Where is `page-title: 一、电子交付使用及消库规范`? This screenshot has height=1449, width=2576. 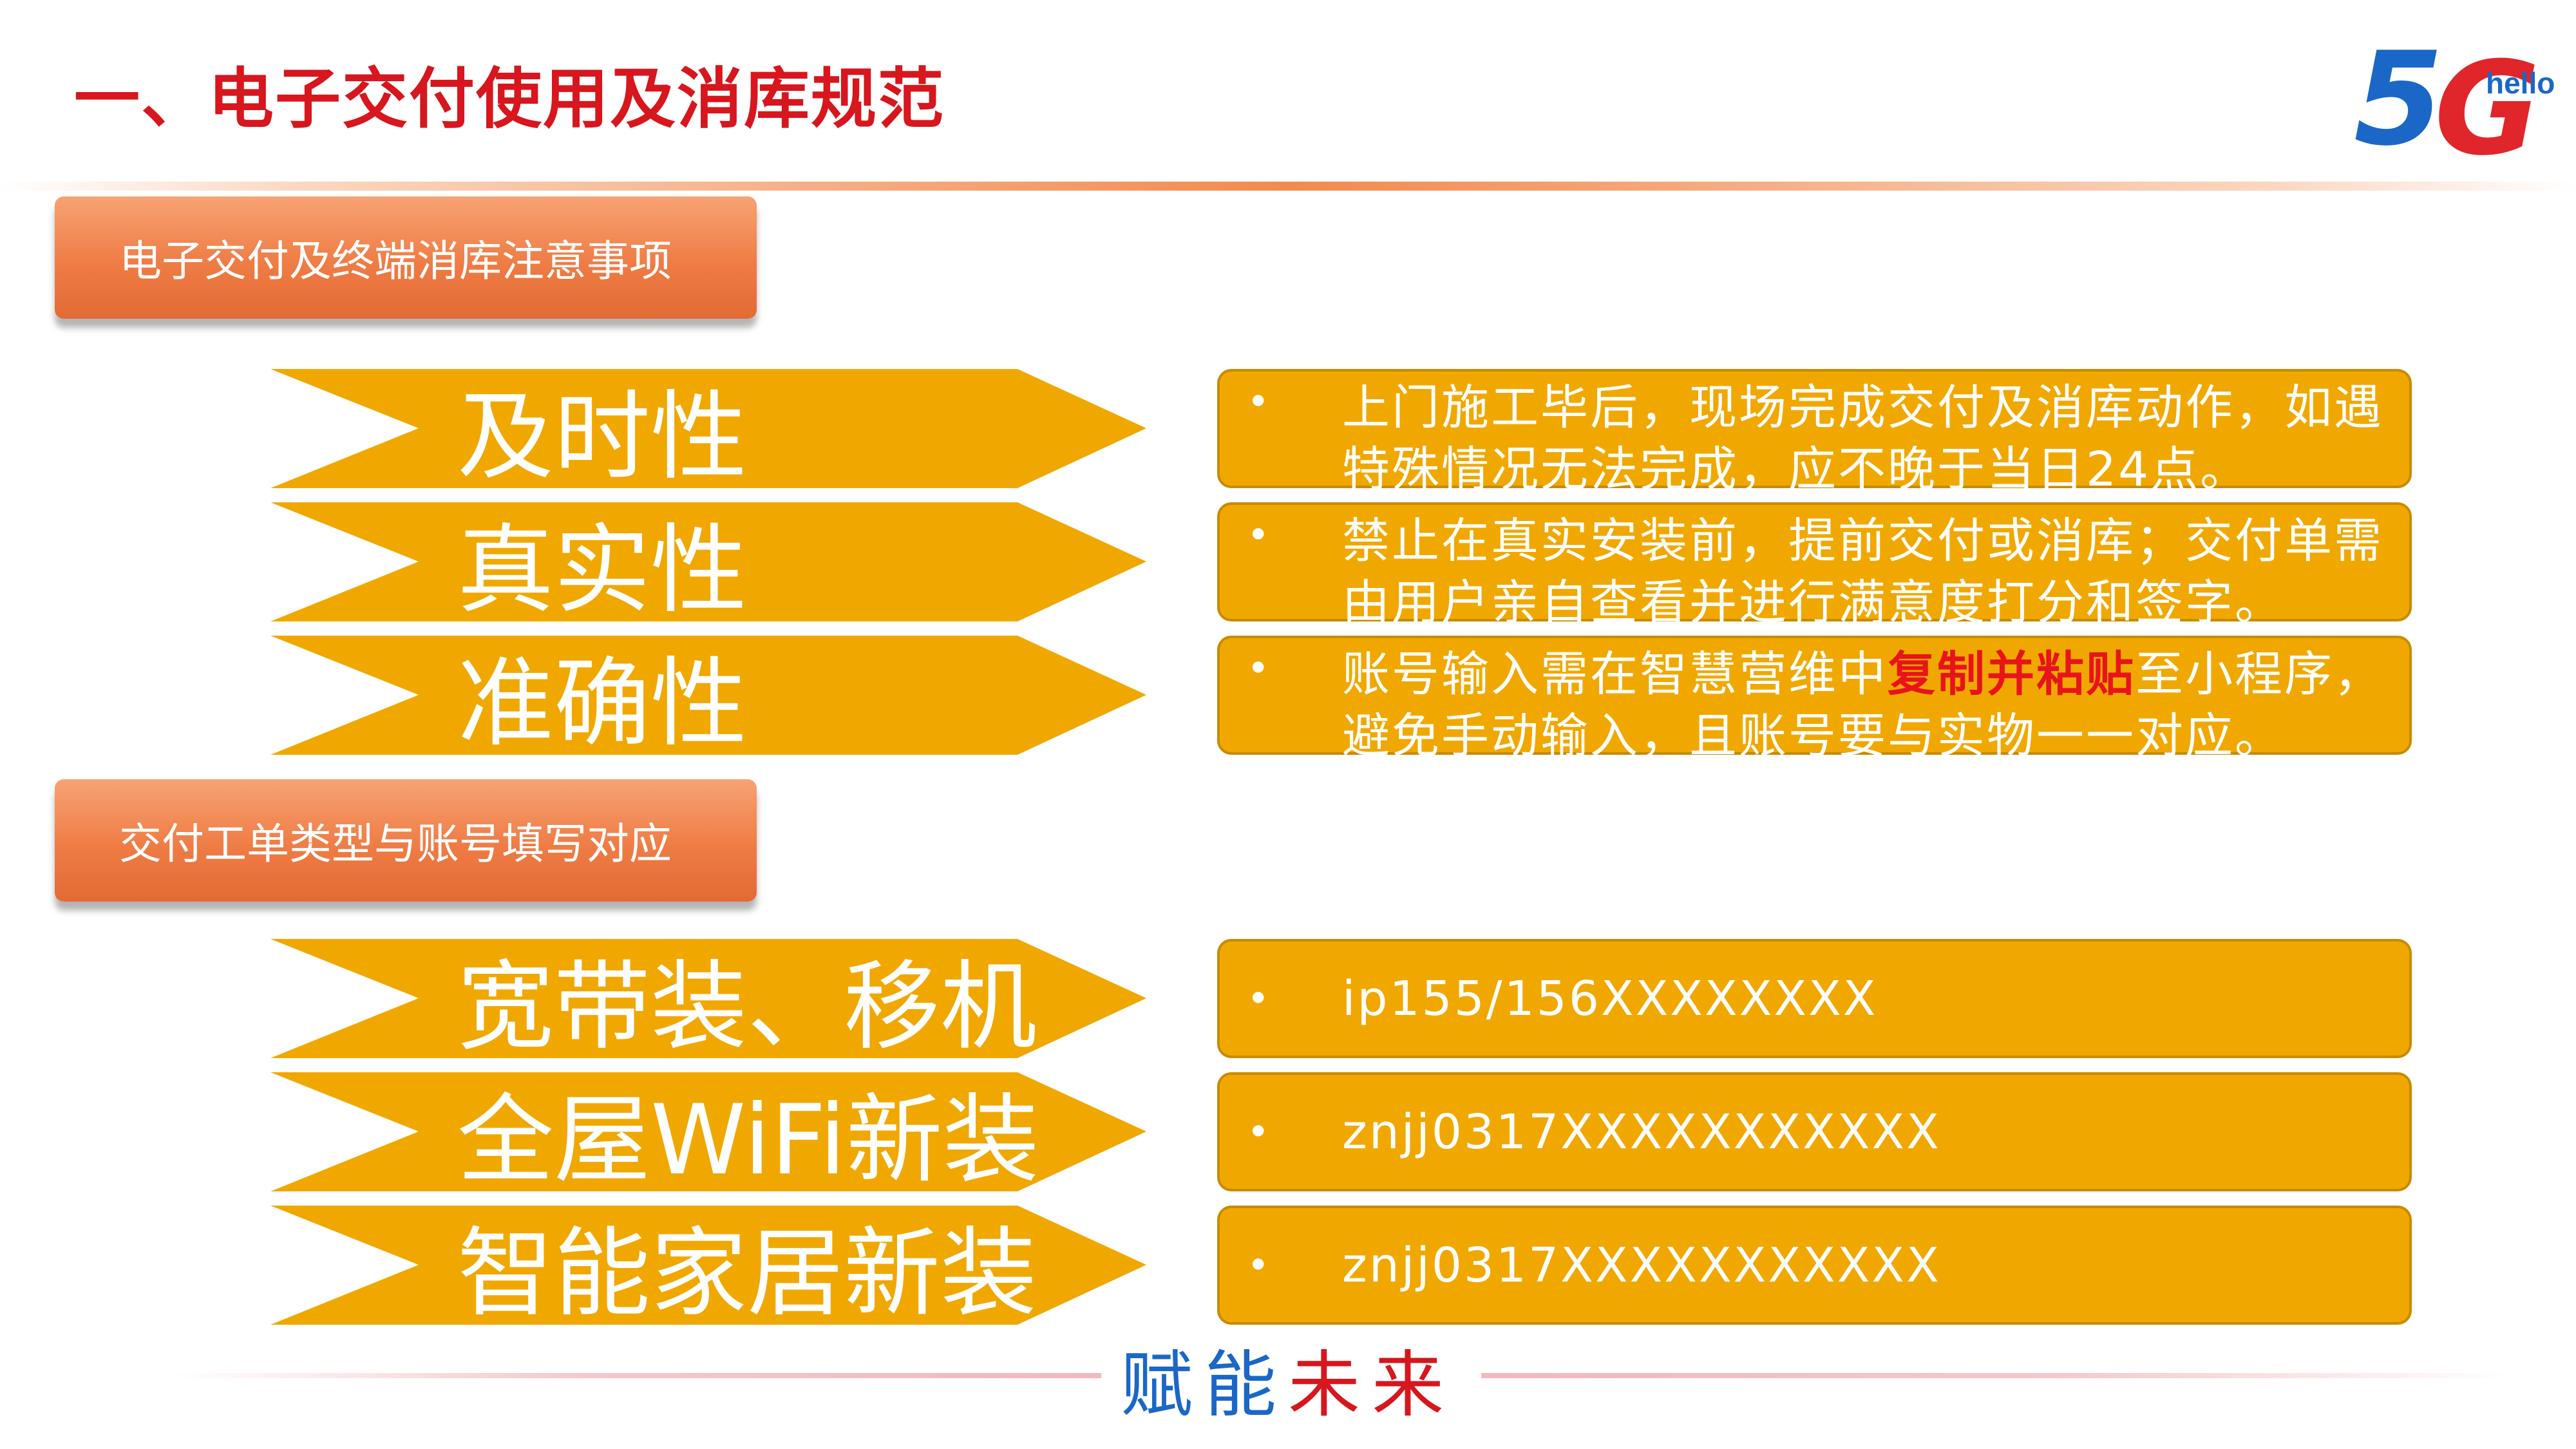
page-title: 一、电子交付使用及消库规范 is located at coordinates (510, 100).